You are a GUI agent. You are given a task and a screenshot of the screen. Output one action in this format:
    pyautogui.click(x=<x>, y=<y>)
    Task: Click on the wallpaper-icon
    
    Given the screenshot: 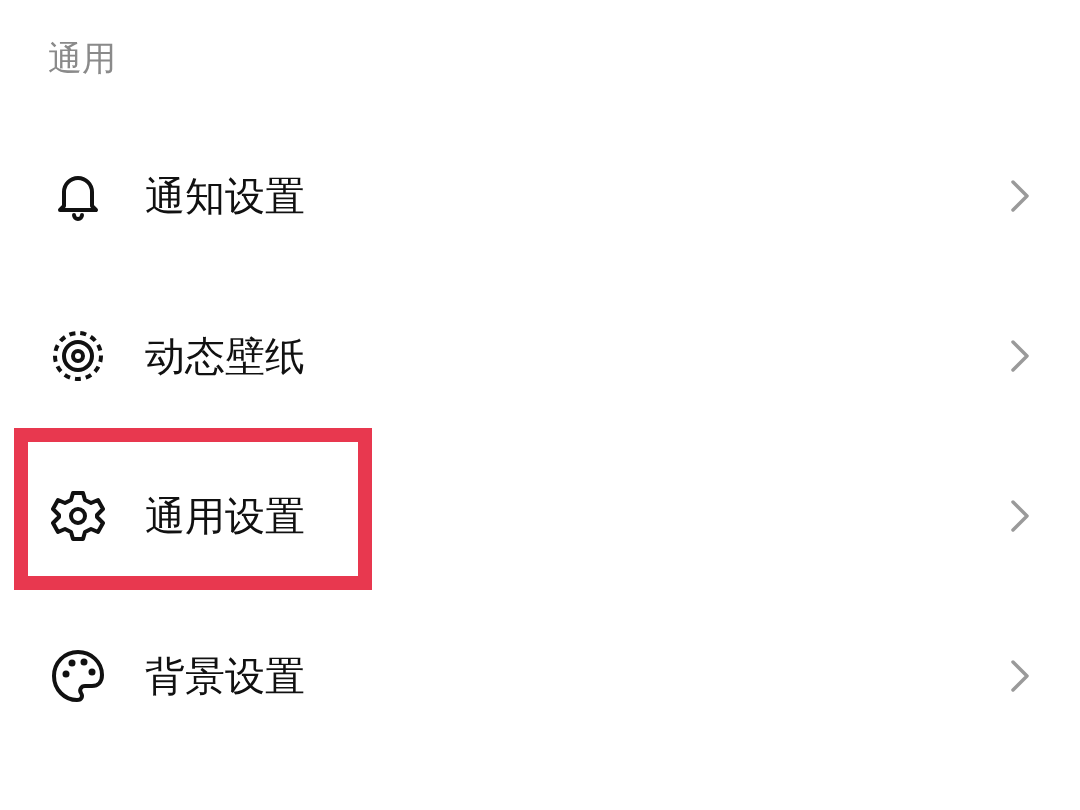 What is the action you would take?
    pyautogui.click(x=78, y=356)
    